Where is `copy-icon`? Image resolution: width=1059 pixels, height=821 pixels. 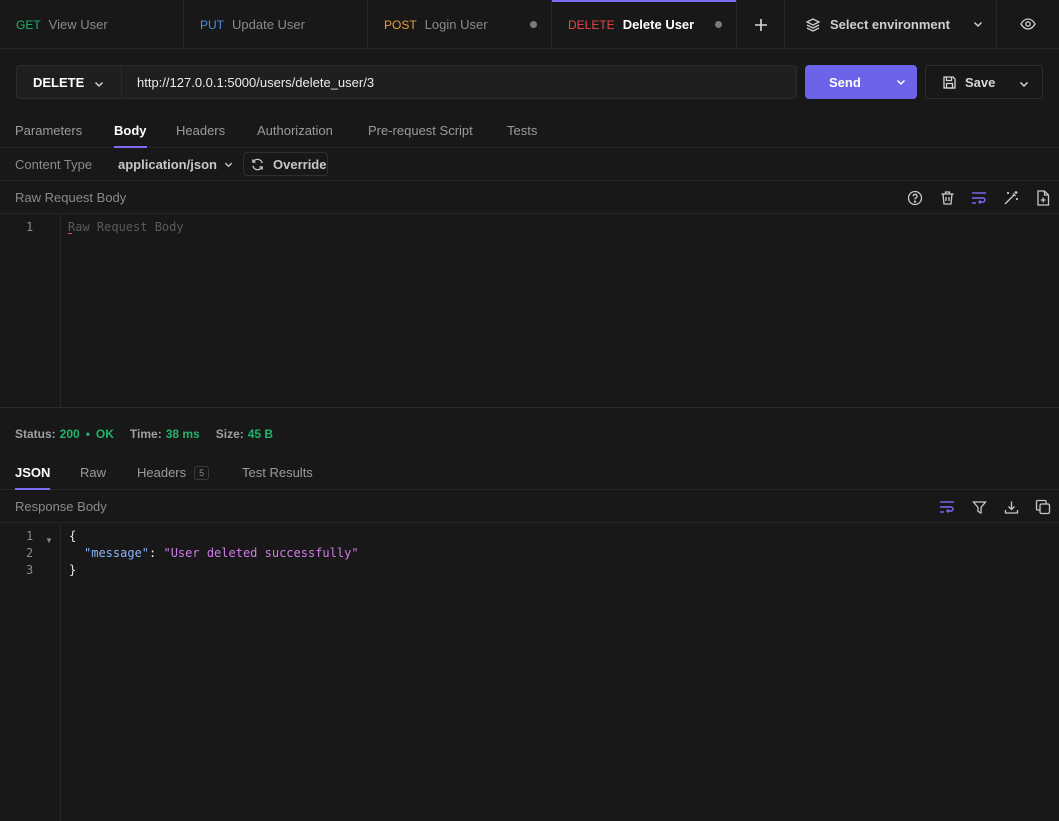 copy-icon is located at coordinates (1043, 507).